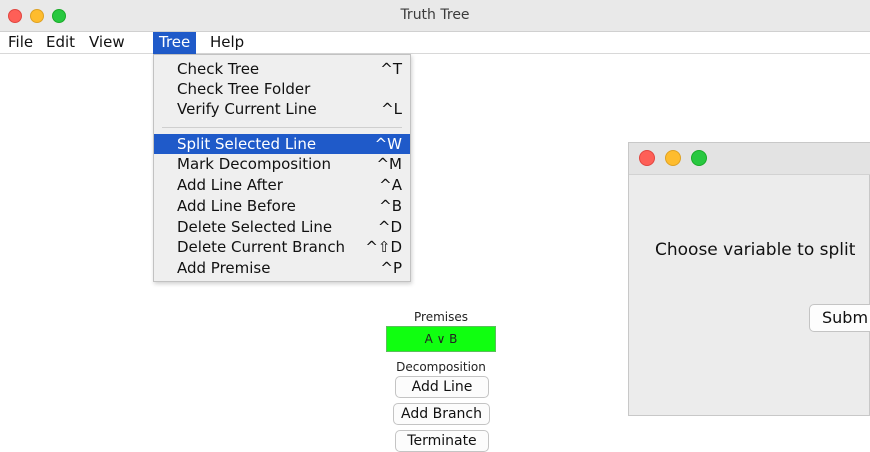 The height and width of the screenshot is (452, 870). What do you see at coordinates (175, 43) in the screenshot?
I see `menu-tree: Tree` at bounding box center [175, 43].